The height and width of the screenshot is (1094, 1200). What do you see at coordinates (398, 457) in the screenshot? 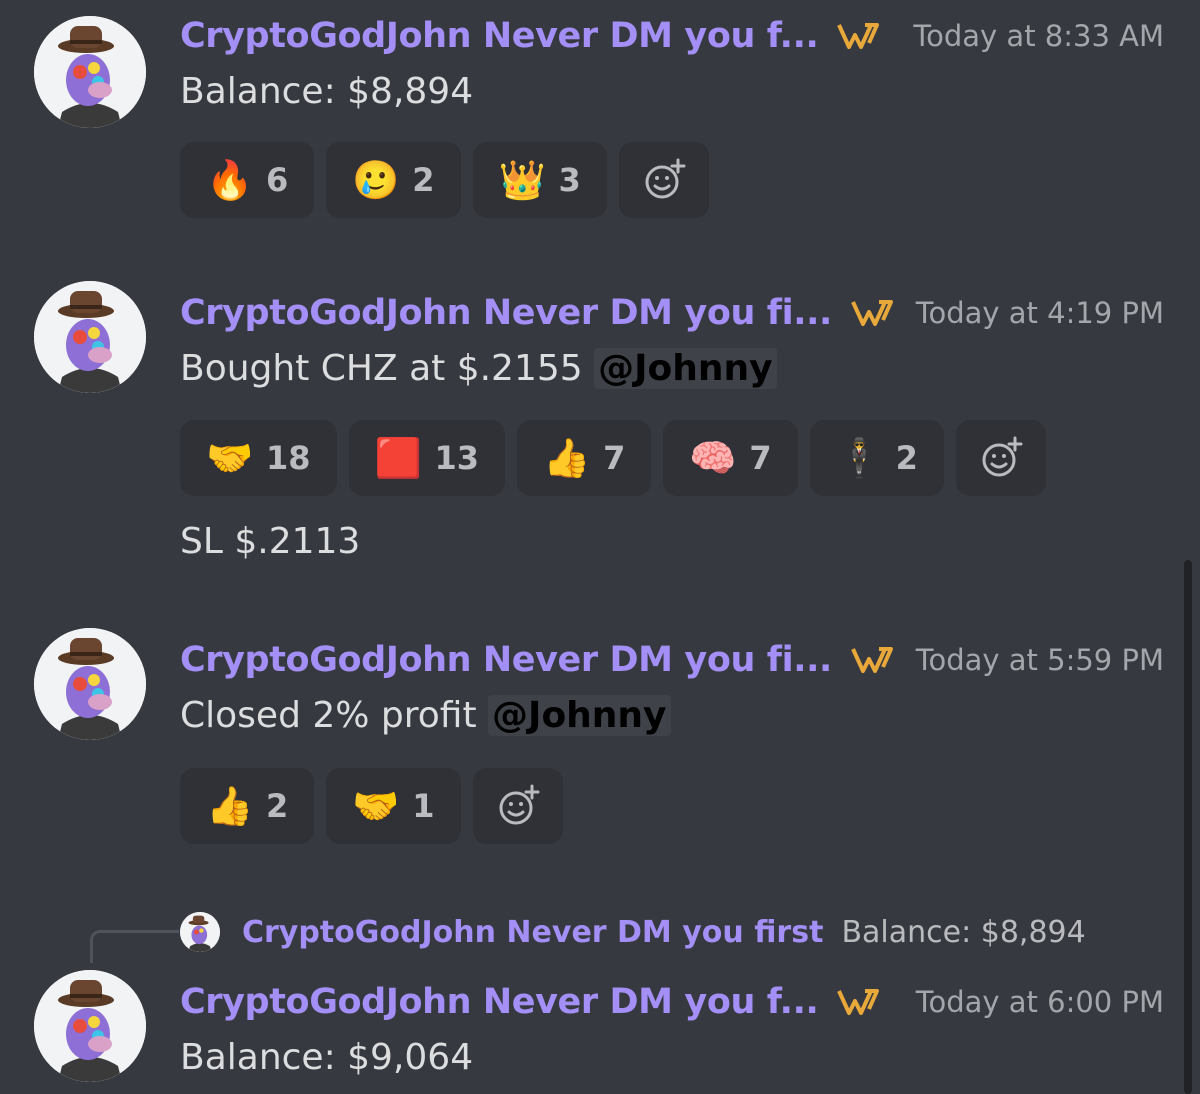
I see `red-emote-icon: 🟥` at bounding box center [398, 457].